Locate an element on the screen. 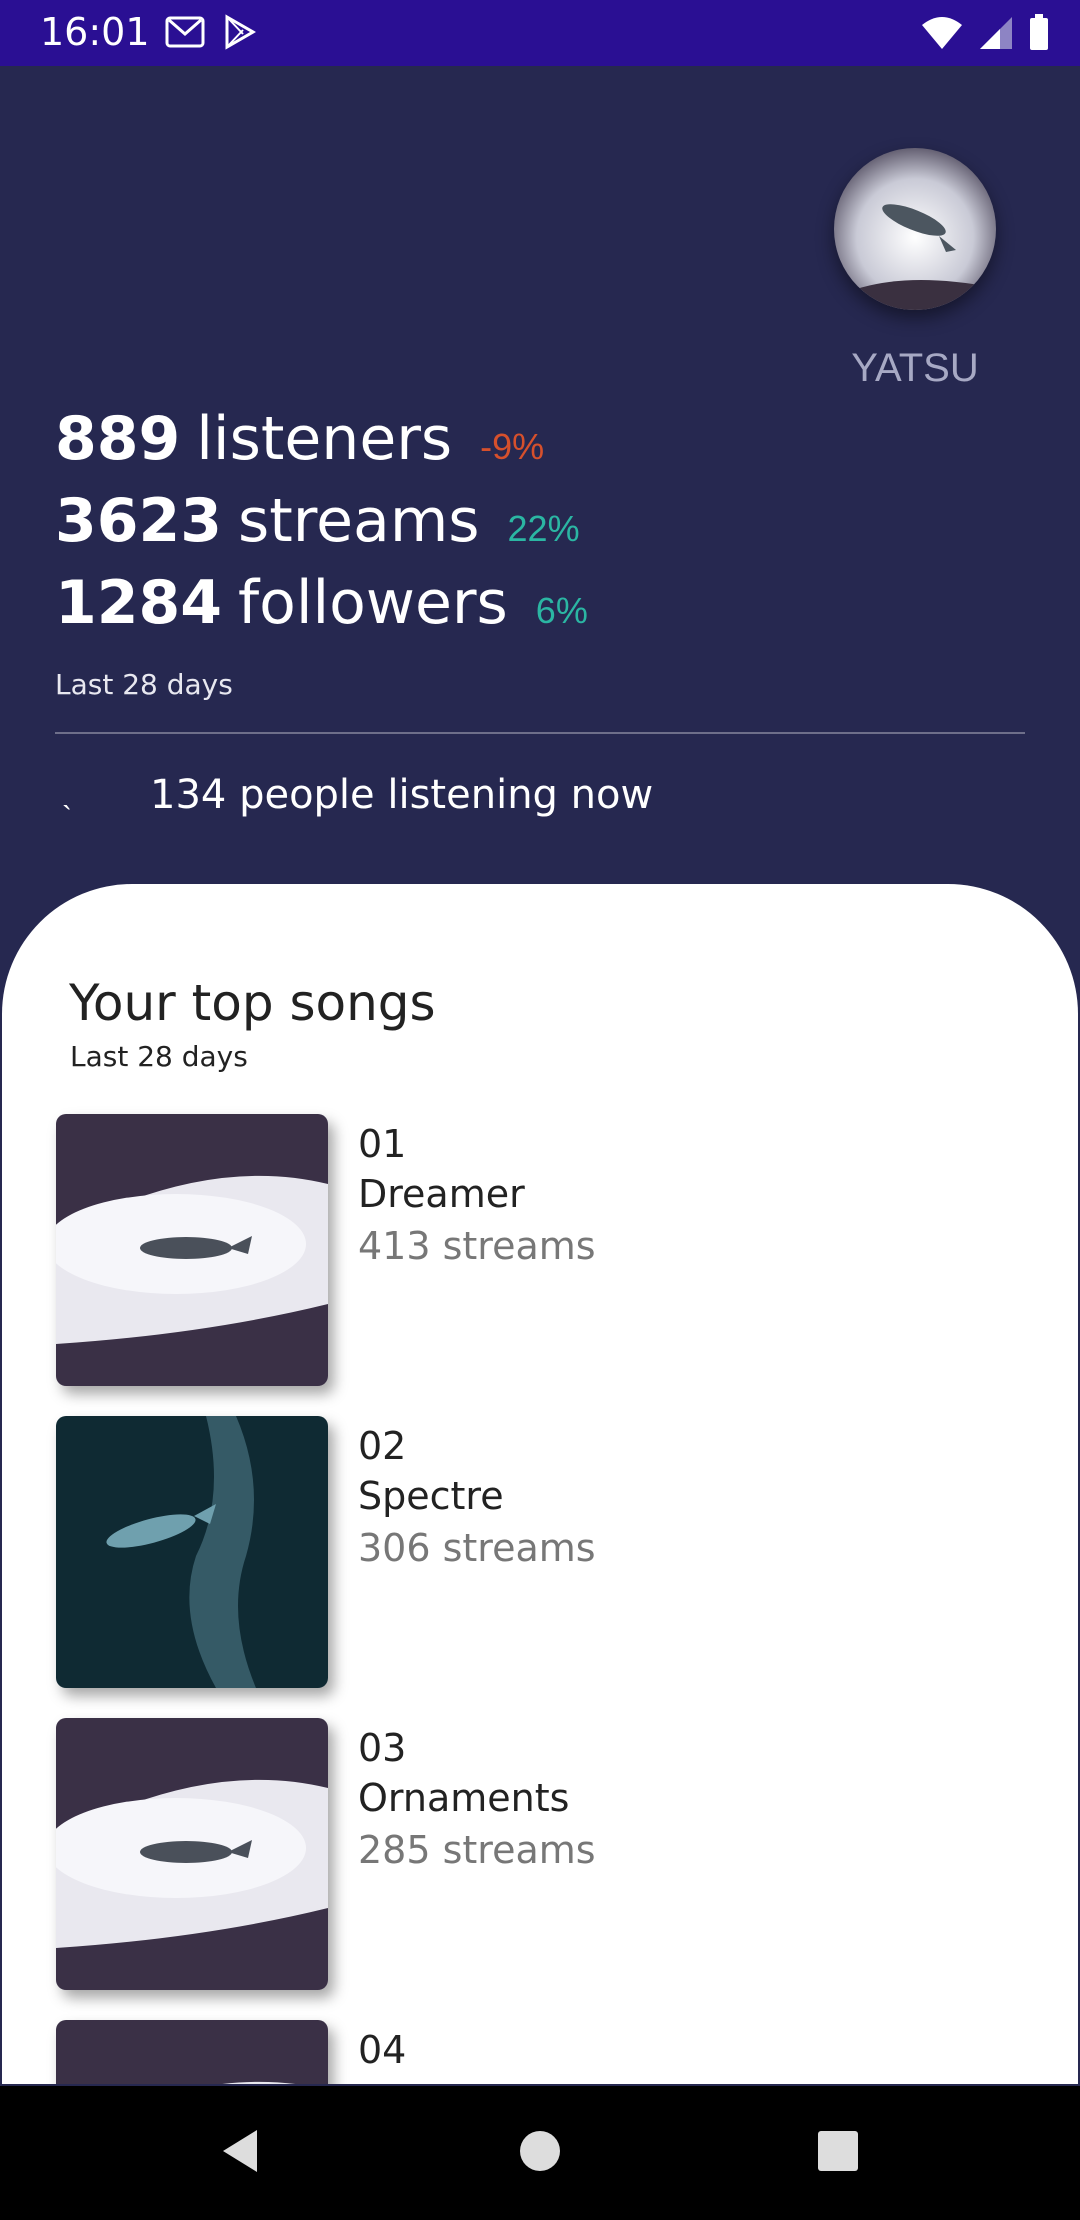  stat-label: streams is located at coordinates (359, 521).